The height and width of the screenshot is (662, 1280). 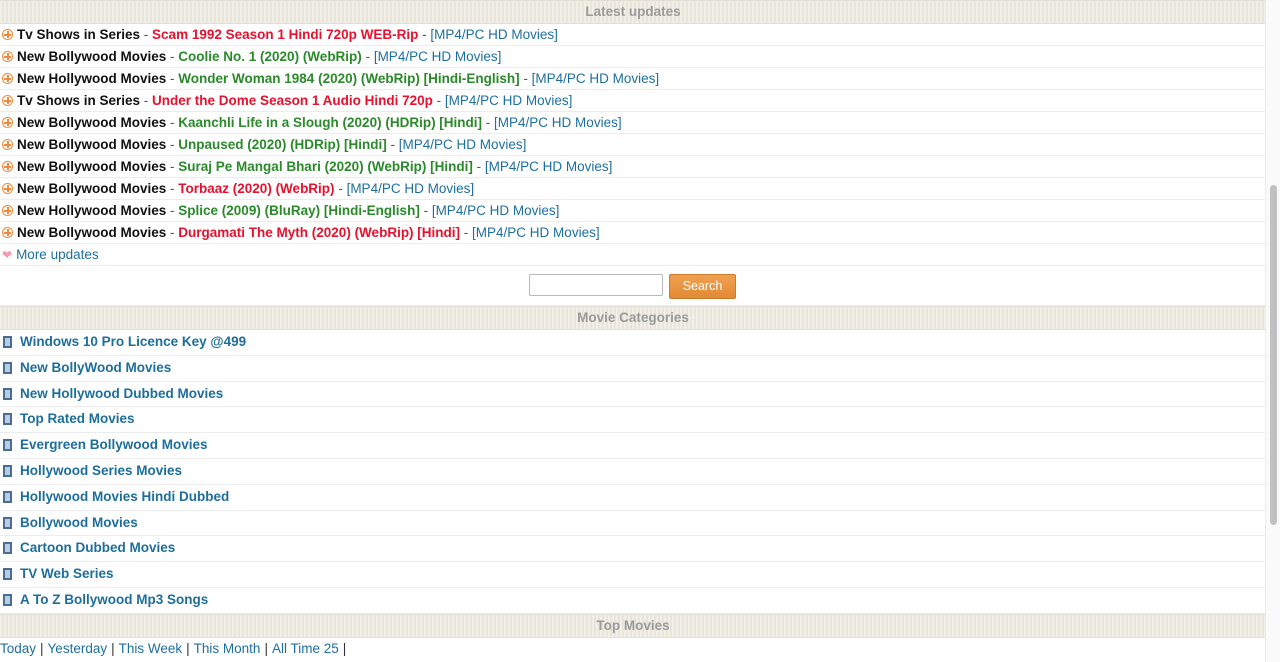 I want to click on more-updates-link: More updates, so click(x=57, y=254).